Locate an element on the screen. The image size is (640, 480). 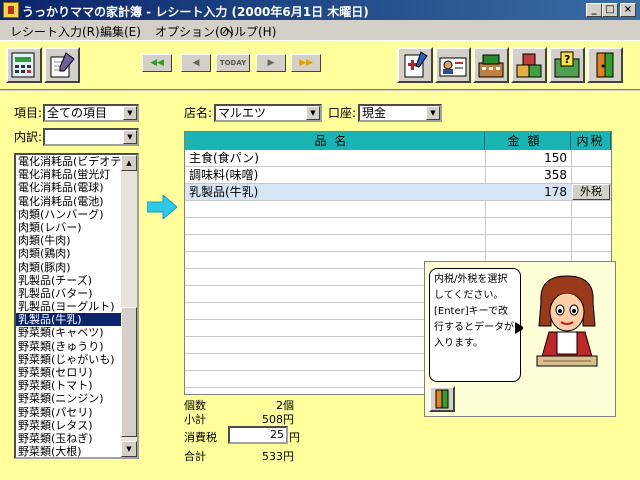
list-item: 肉類(ハンバーグ) is located at coordinates (76, 214).